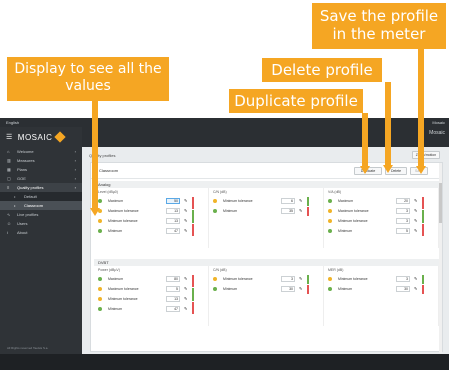 Image resolution: width=449 pixels, height=370 pixels. Describe the element at coordinates (22, 223) in the screenshot. I see `sidebar-item-label: Users` at that location.